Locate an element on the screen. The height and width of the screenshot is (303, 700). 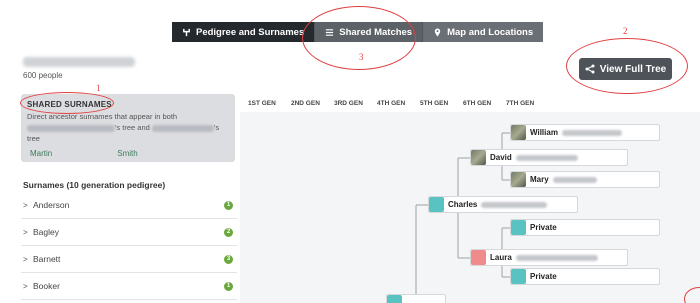
share-tree-icon is located at coordinates (590, 69).